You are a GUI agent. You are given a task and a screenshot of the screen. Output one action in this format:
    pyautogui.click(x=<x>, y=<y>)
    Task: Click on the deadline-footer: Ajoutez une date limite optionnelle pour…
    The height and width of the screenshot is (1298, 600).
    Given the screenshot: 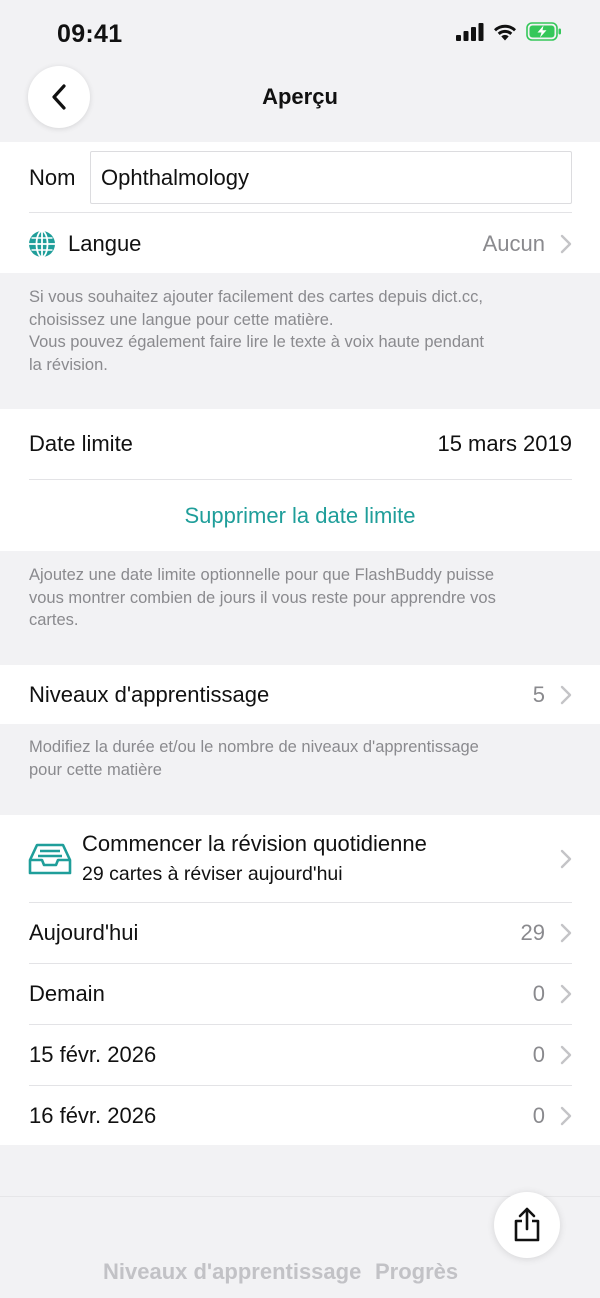 What is the action you would take?
    pyautogui.click(x=262, y=597)
    